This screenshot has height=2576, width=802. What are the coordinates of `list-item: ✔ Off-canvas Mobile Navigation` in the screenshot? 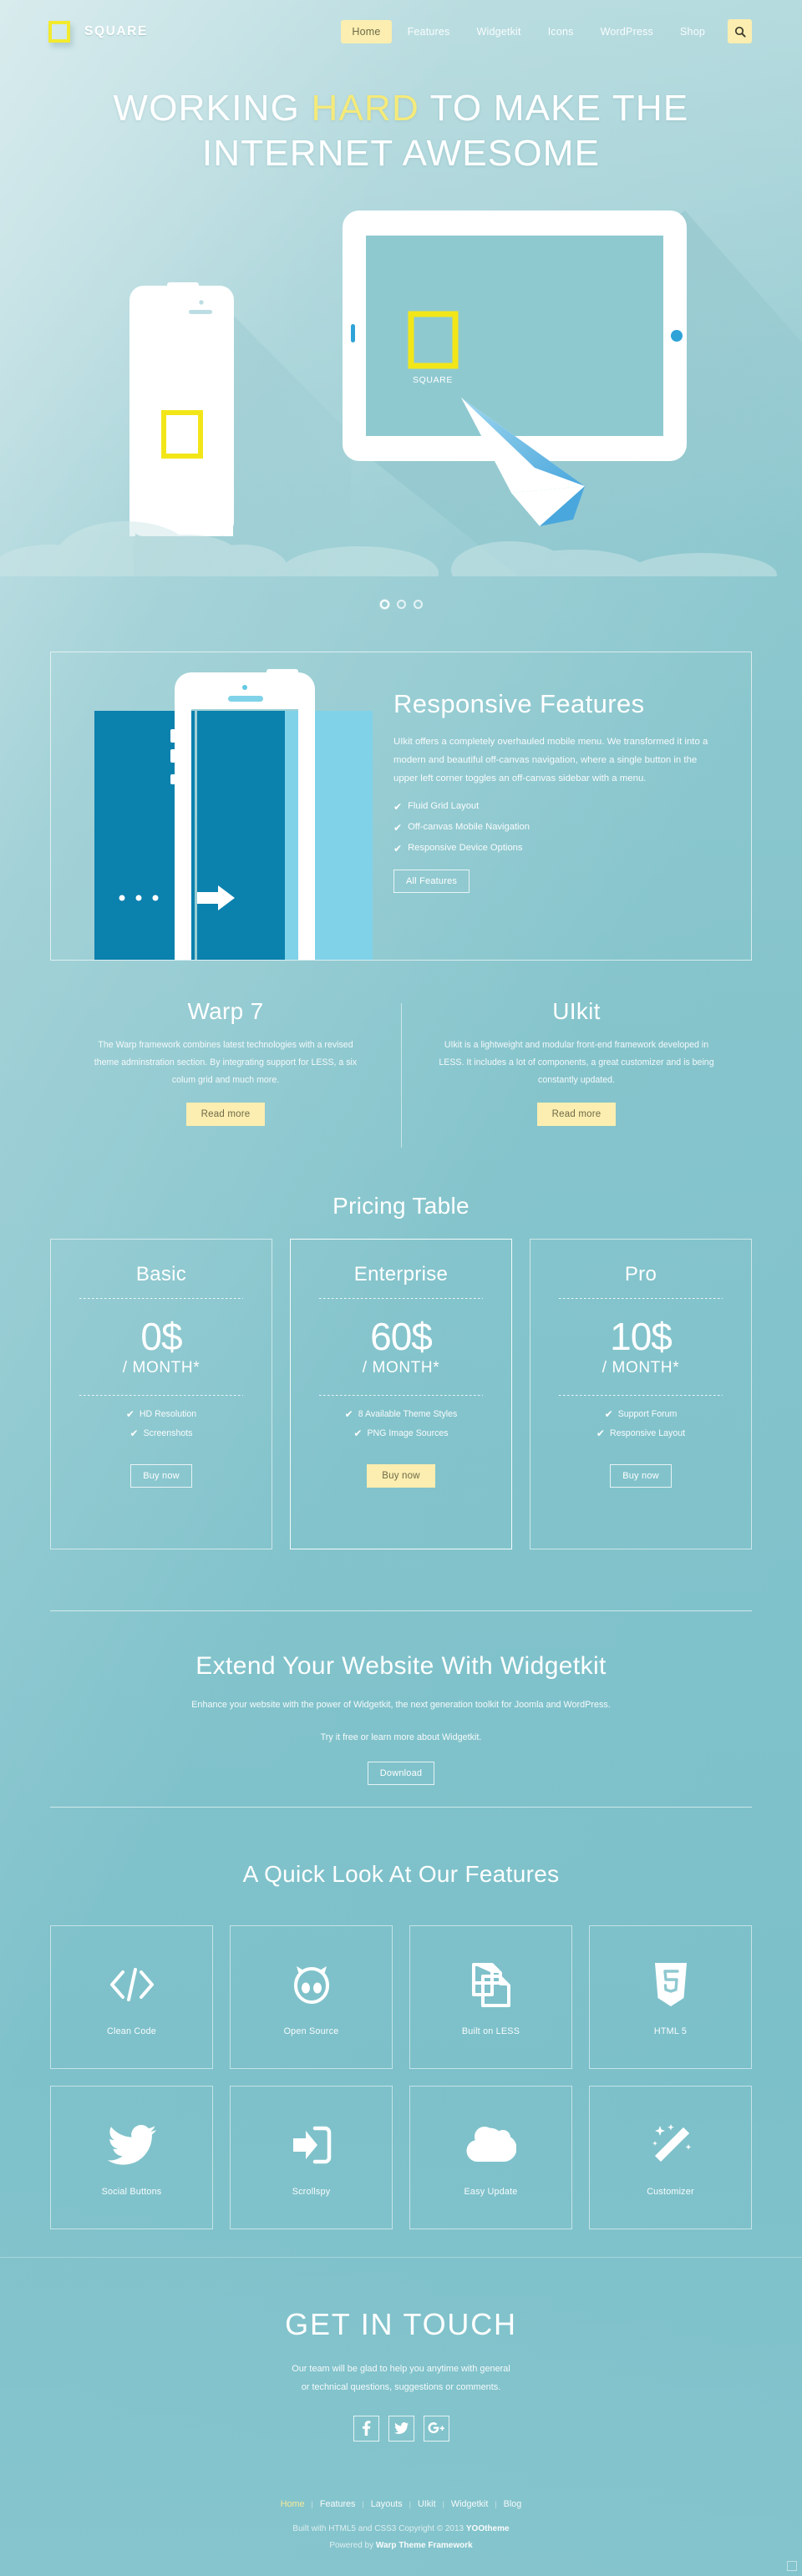 It's located at (556, 827).